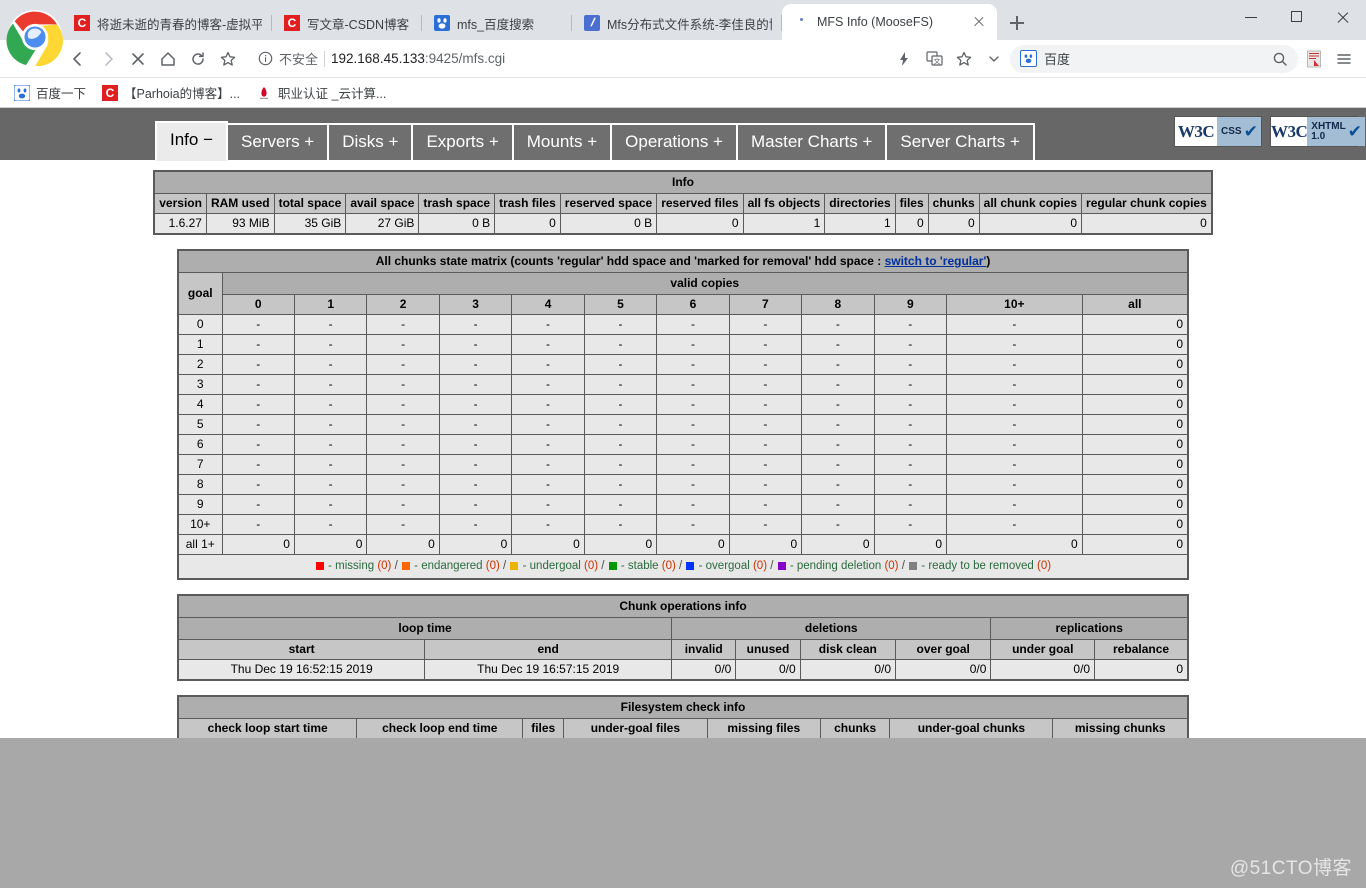 This screenshot has height=889, width=1366. Describe the element at coordinates (677, 23) in the screenshot. I see `browser-tab: 𝐼 Mfs分布式文件系统-李佳良的博` at that location.